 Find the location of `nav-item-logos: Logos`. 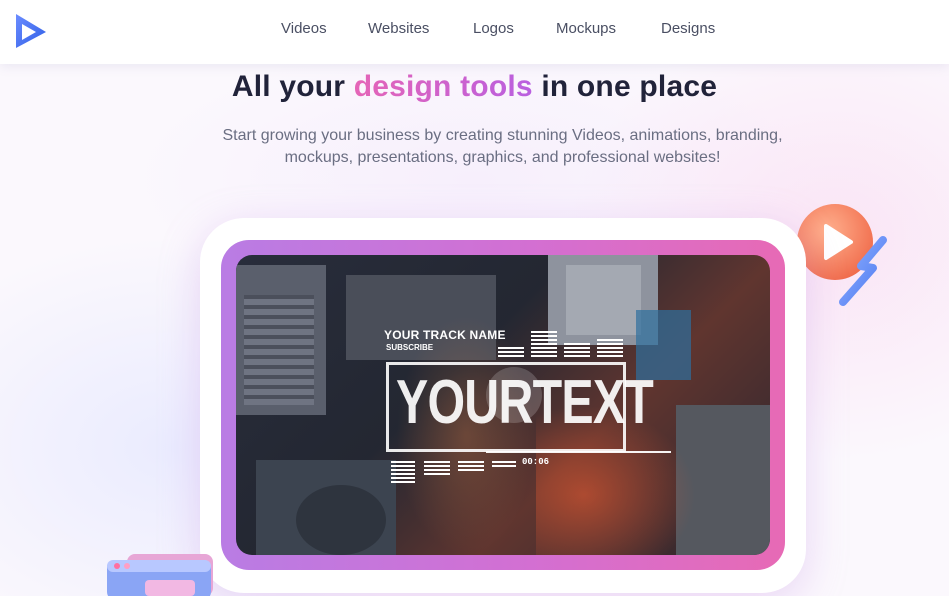

nav-item-logos: Logos is located at coordinates (493, 28).